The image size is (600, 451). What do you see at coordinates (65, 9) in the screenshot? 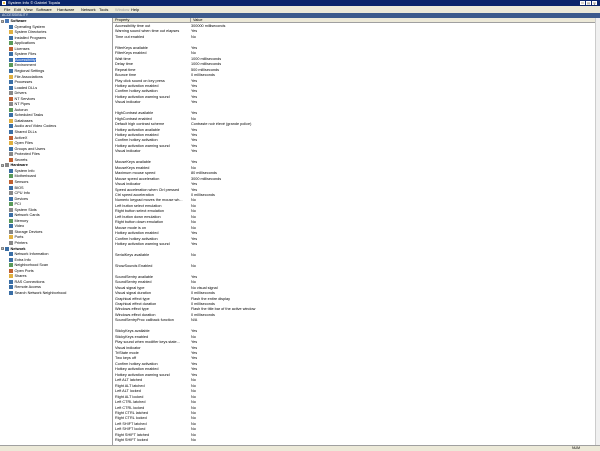
I see `menu-hardware: Hardware` at bounding box center [65, 9].